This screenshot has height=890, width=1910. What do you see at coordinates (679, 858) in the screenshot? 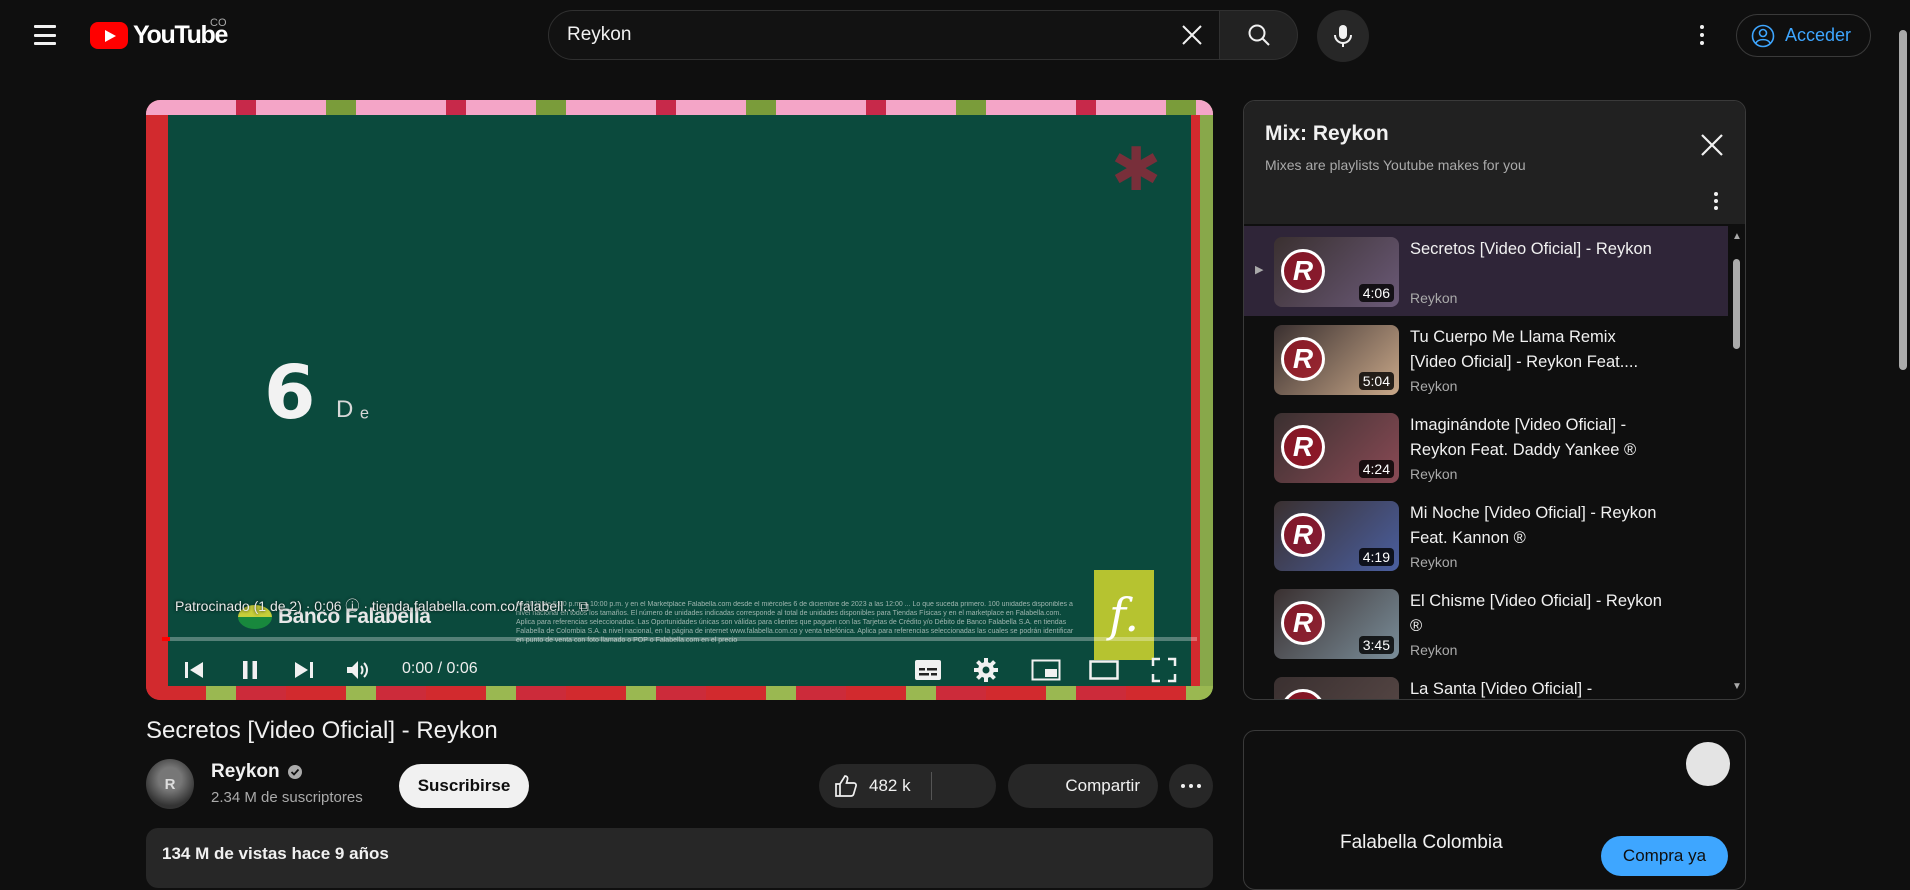
I see `description-box: 134 M de vistas hace 9 años` at bounding box center [679, 858].